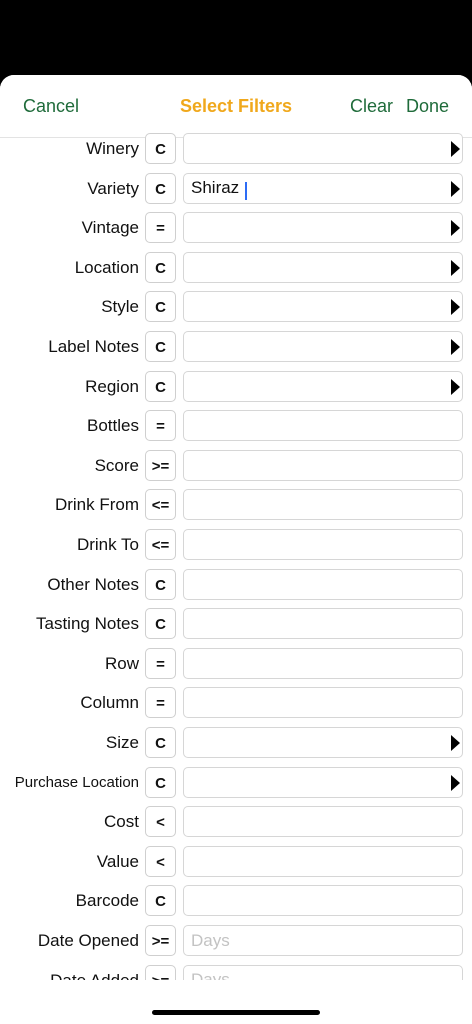  Describe the element at coordinates (316, 972) in the screenshot. I see `filter-input-date-added` at that location.